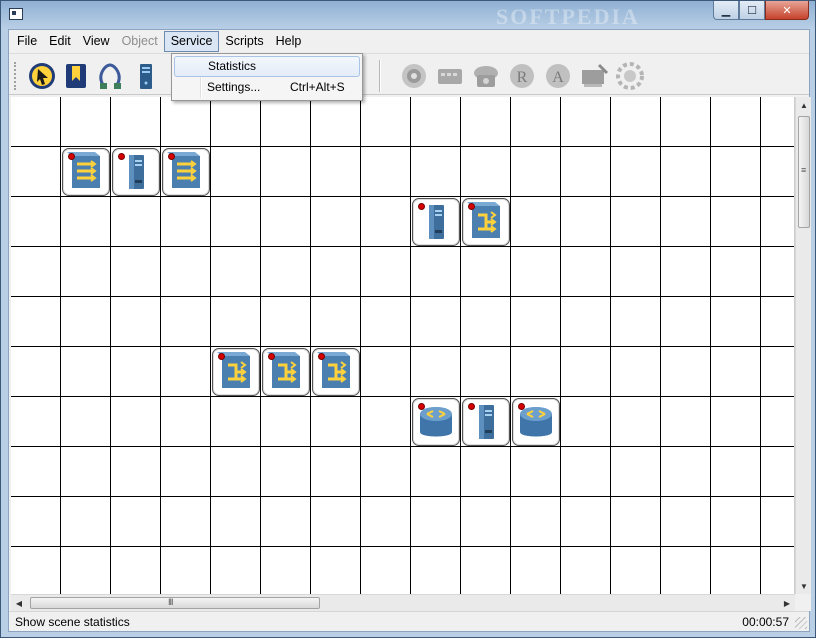 The image size is (816, 638). What do you see at coordinates (787, 603) in the screenshot?
I see `scroll-right-button: ▶` at bounding box center [787, 603].